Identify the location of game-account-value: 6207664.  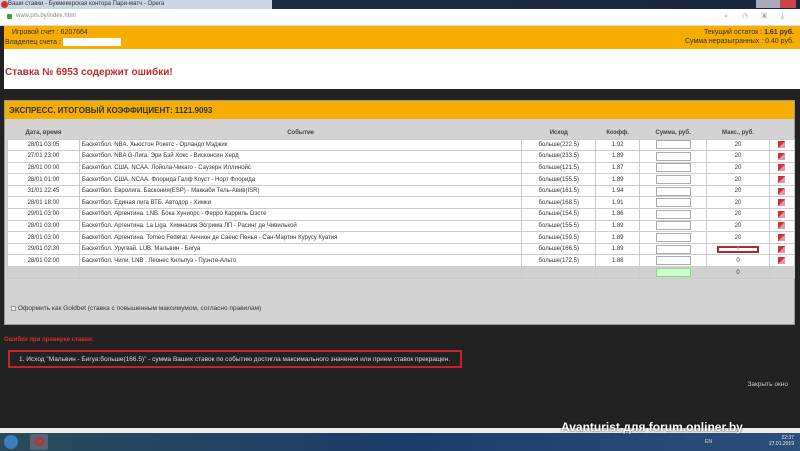
(74, 32).